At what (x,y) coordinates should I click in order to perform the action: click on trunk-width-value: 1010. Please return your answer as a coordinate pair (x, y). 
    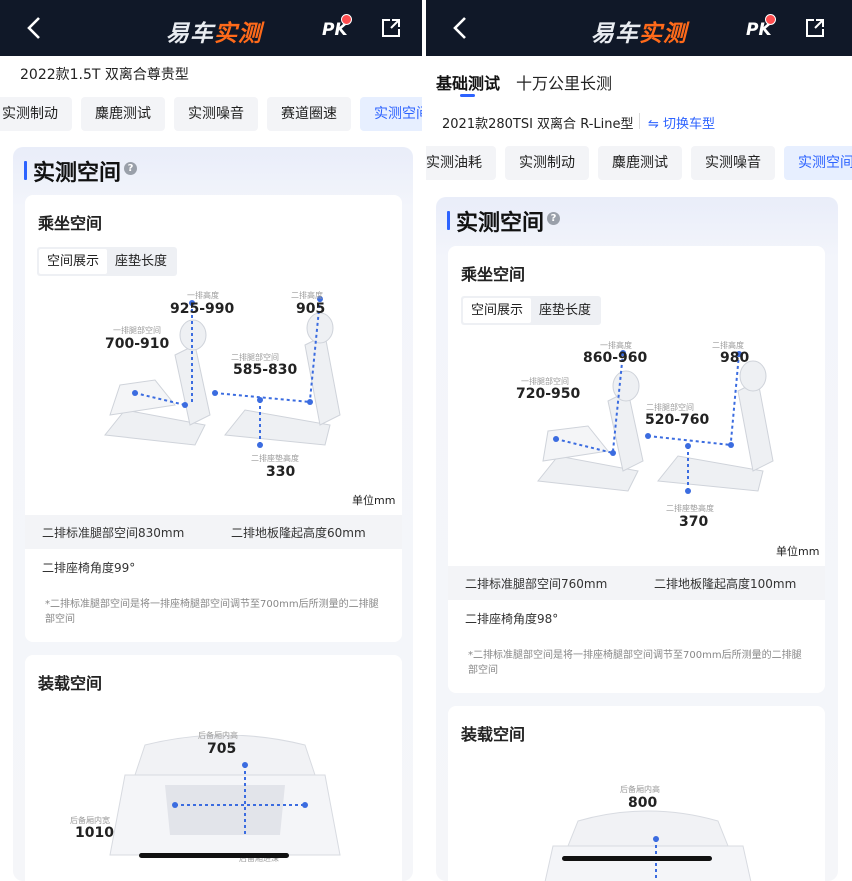
    Looking at the image, I should click on (94, 833).